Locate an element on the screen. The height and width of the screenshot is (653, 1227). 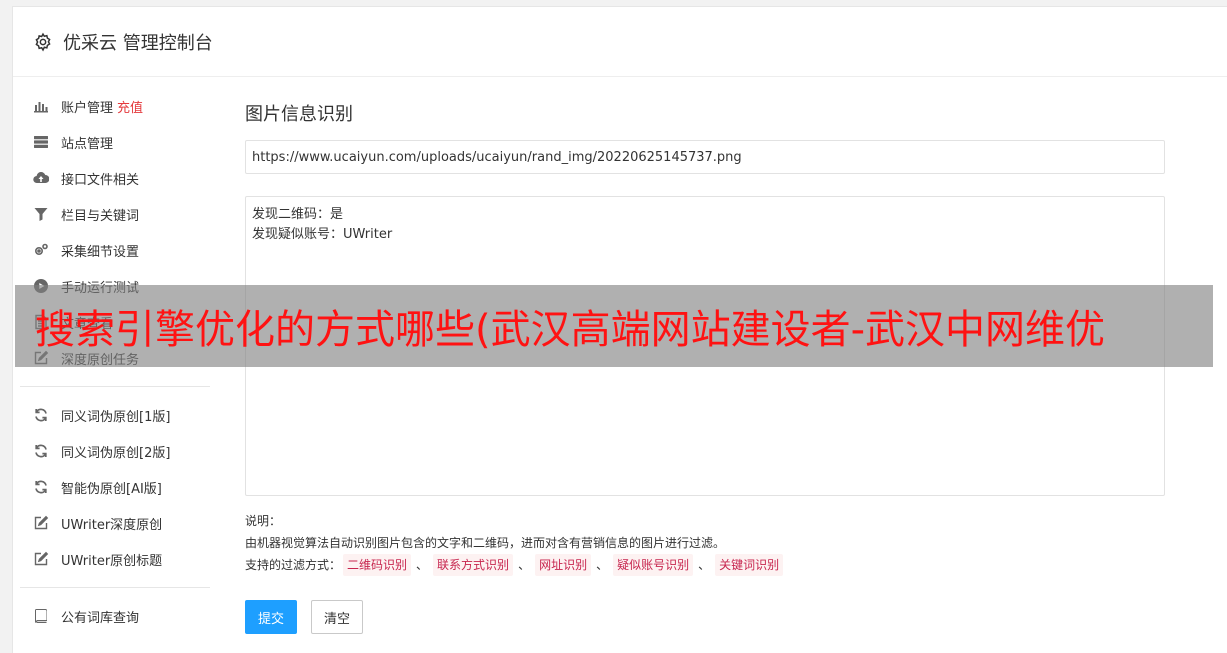
sidebar-item: UWriter原创标题 is located at coordinates (115, 559).